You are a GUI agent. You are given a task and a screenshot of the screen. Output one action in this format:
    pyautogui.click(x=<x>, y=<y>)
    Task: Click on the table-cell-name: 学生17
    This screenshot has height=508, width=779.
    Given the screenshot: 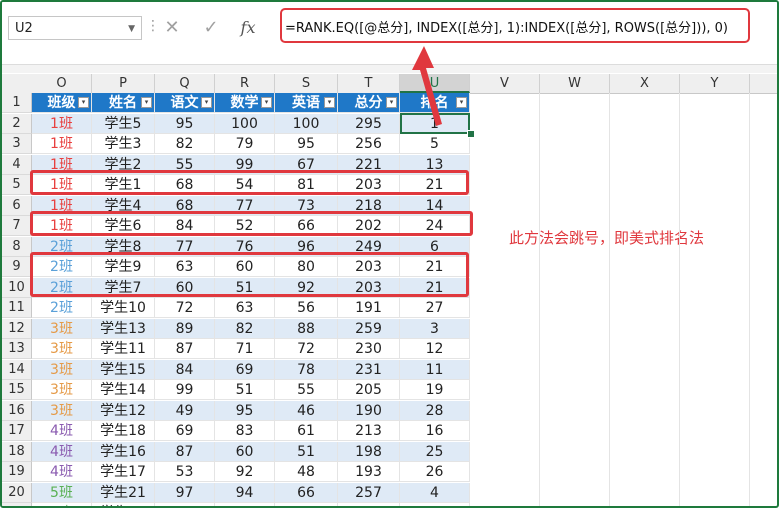 What is the action you would take?
    pyautogui.click(x=123, y=472)
    